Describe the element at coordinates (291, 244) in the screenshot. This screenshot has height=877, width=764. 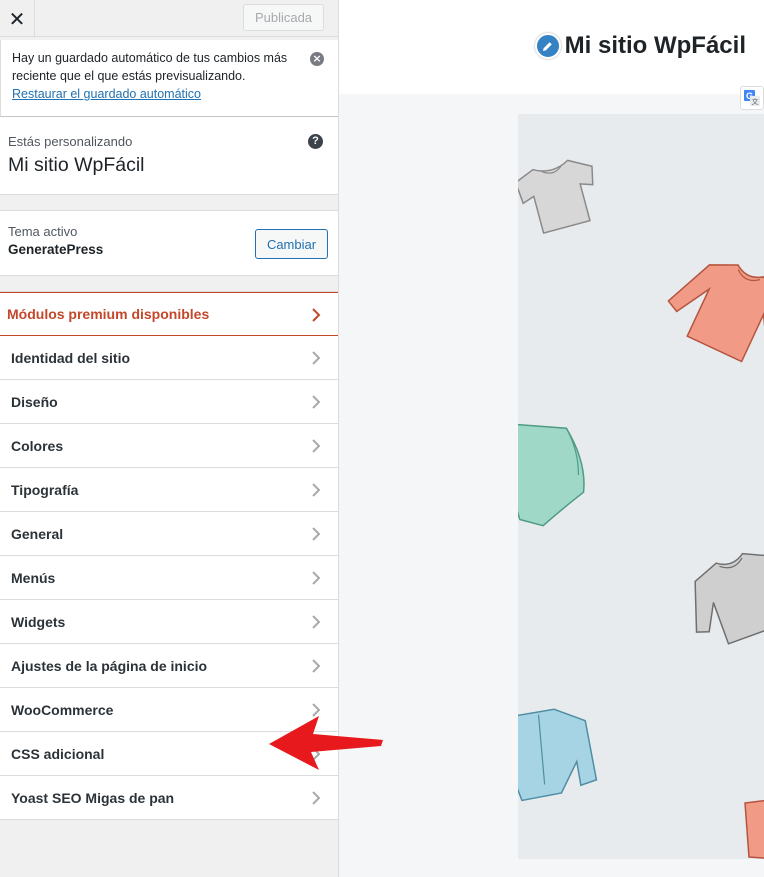
I see `change-theme-button: Cambiar` at that location.